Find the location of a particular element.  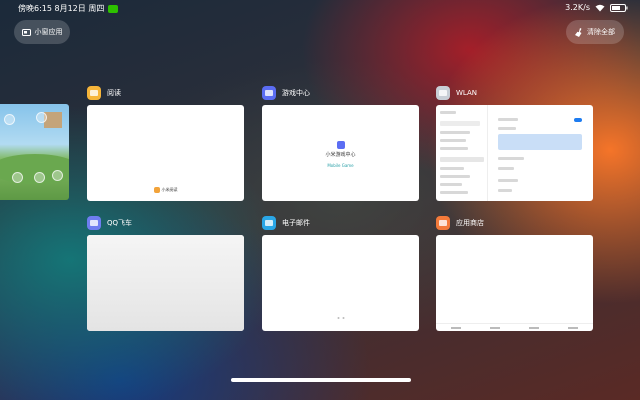

recent-app-card-wlan: WLAN is located at coordinates (514, 143).